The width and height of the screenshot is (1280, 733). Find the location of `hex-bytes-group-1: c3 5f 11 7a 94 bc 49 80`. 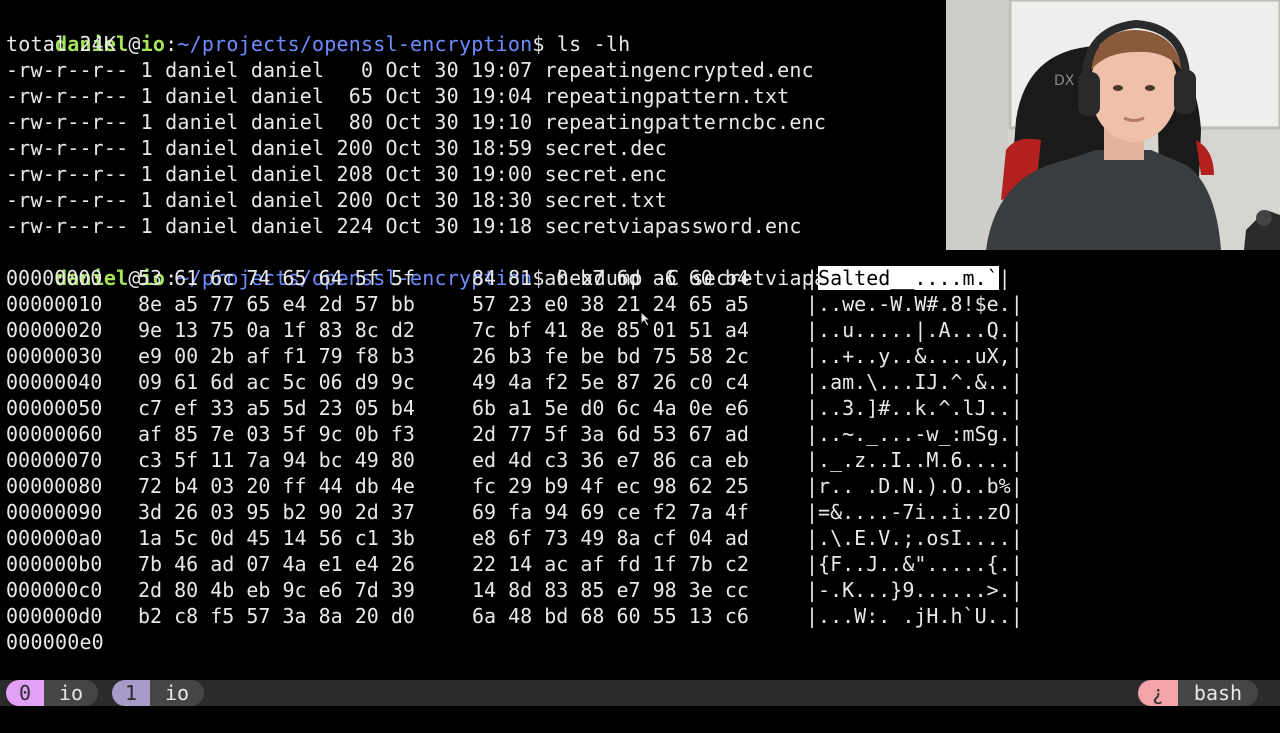

hex-bytes-group-1: c3 5f 11 7a 94 bc 49 80 is located at coordinates (276, 460).